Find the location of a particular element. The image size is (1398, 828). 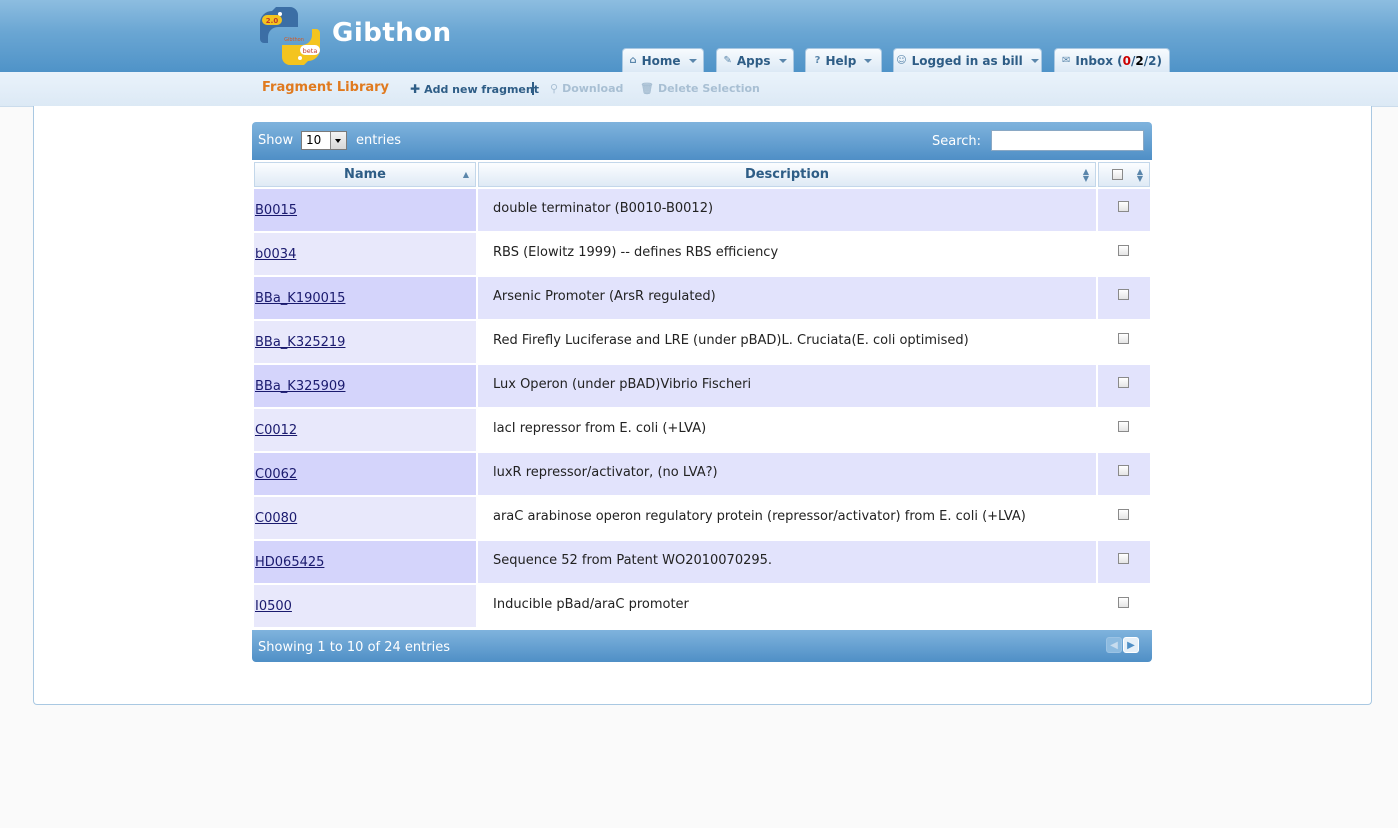

description-cell: luxR repressor/activator, (no LVA?) is located at coordinates (787, 474).